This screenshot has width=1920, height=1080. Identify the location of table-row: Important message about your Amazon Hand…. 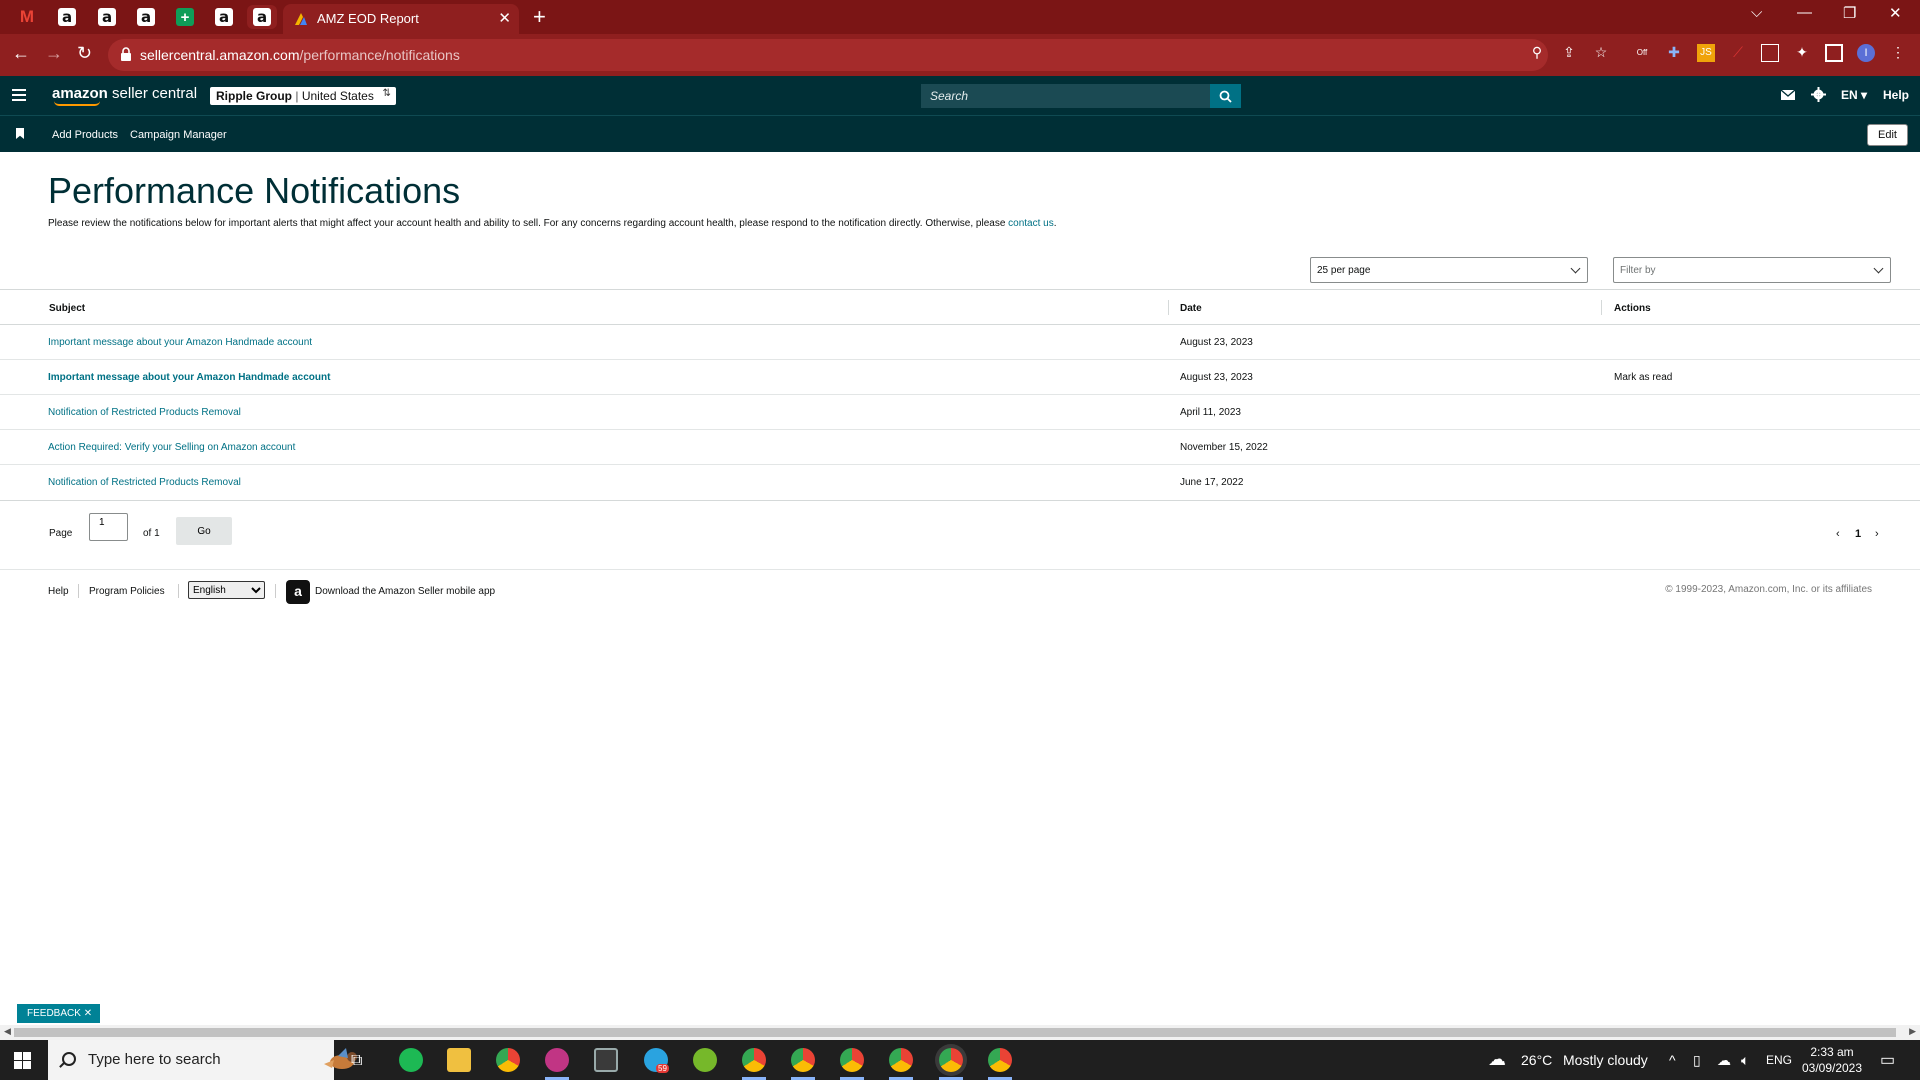
(960, 377).